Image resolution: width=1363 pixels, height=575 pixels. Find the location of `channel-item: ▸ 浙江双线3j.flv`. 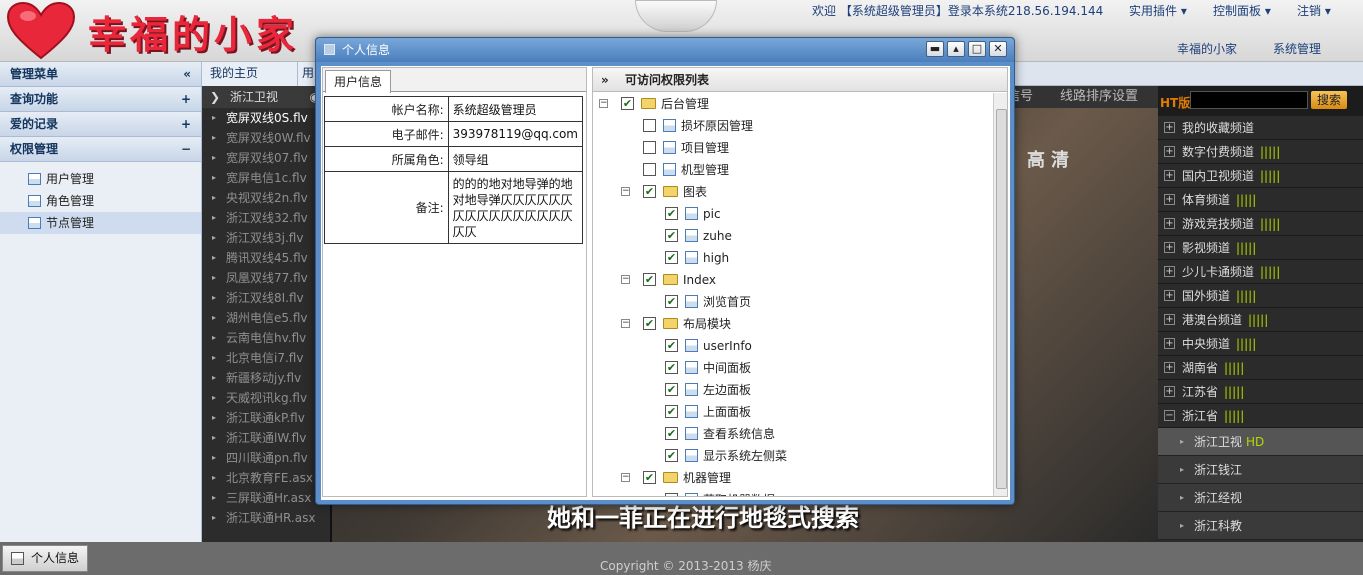

channel-item: ▸ 浙江双线3j.flv is located at coordinates (266, 238).